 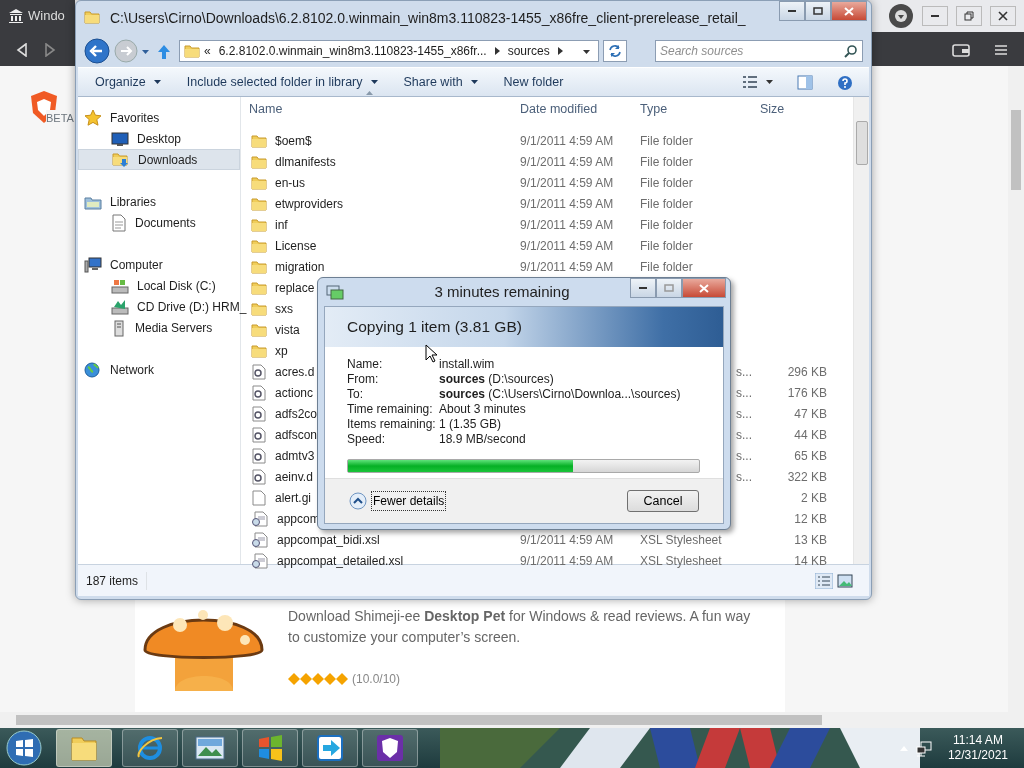 What do you see at coordinates (696, 109) in the screenshot?
I see `column-header: Type` at bounding box center [696, 109].